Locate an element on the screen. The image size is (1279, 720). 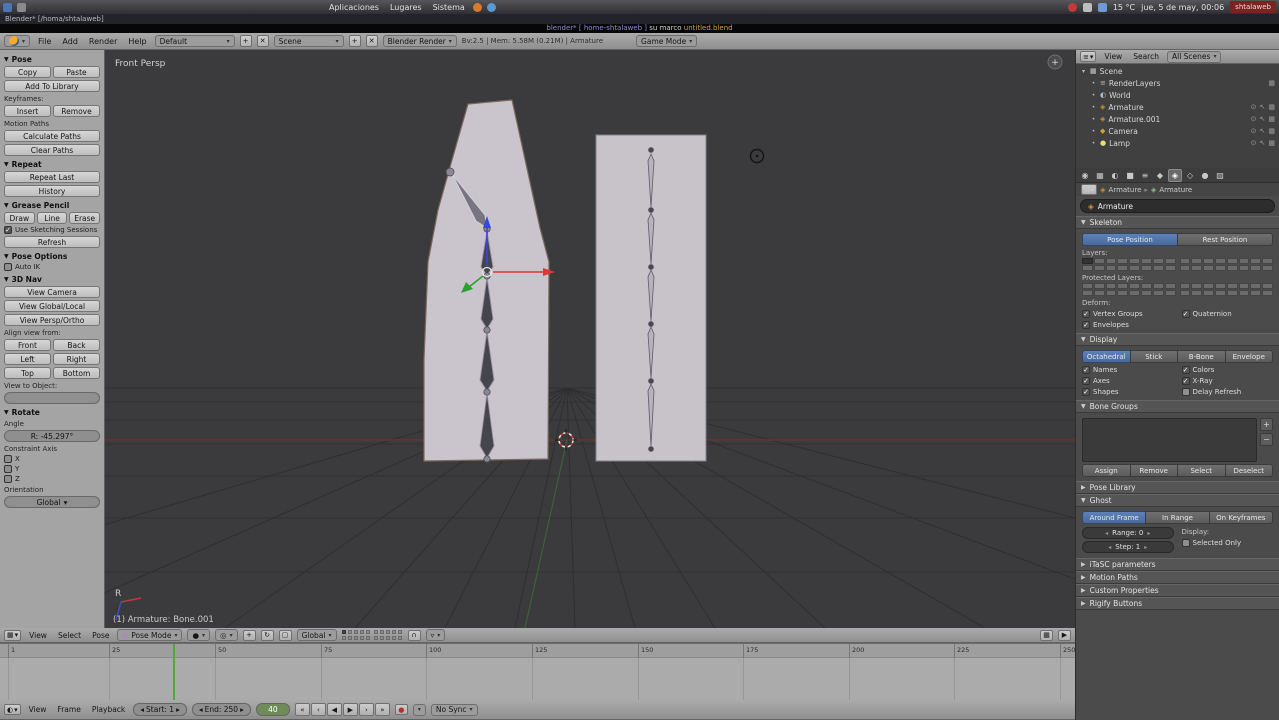
skeleton-pose-position-button: Pose Position is located at coordinates (1130, 239).